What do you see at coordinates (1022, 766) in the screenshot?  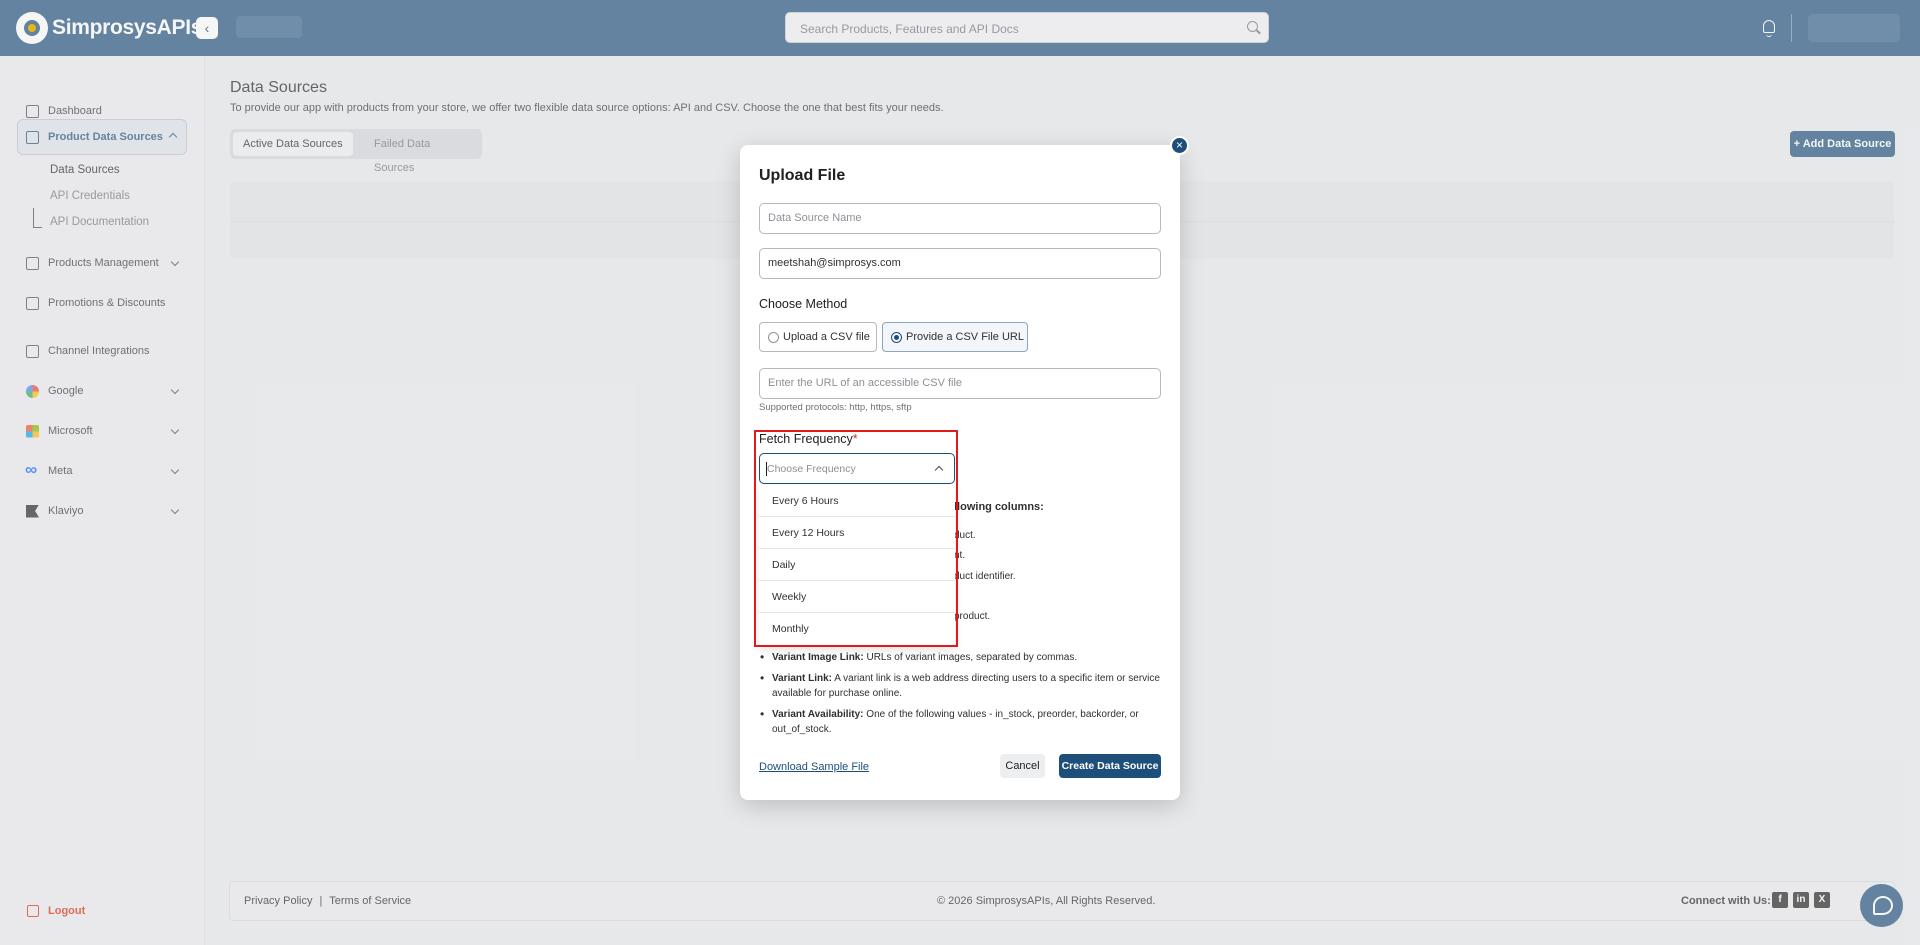 I see `cancel-button: Cancel` at bounding box center [1022, 766].